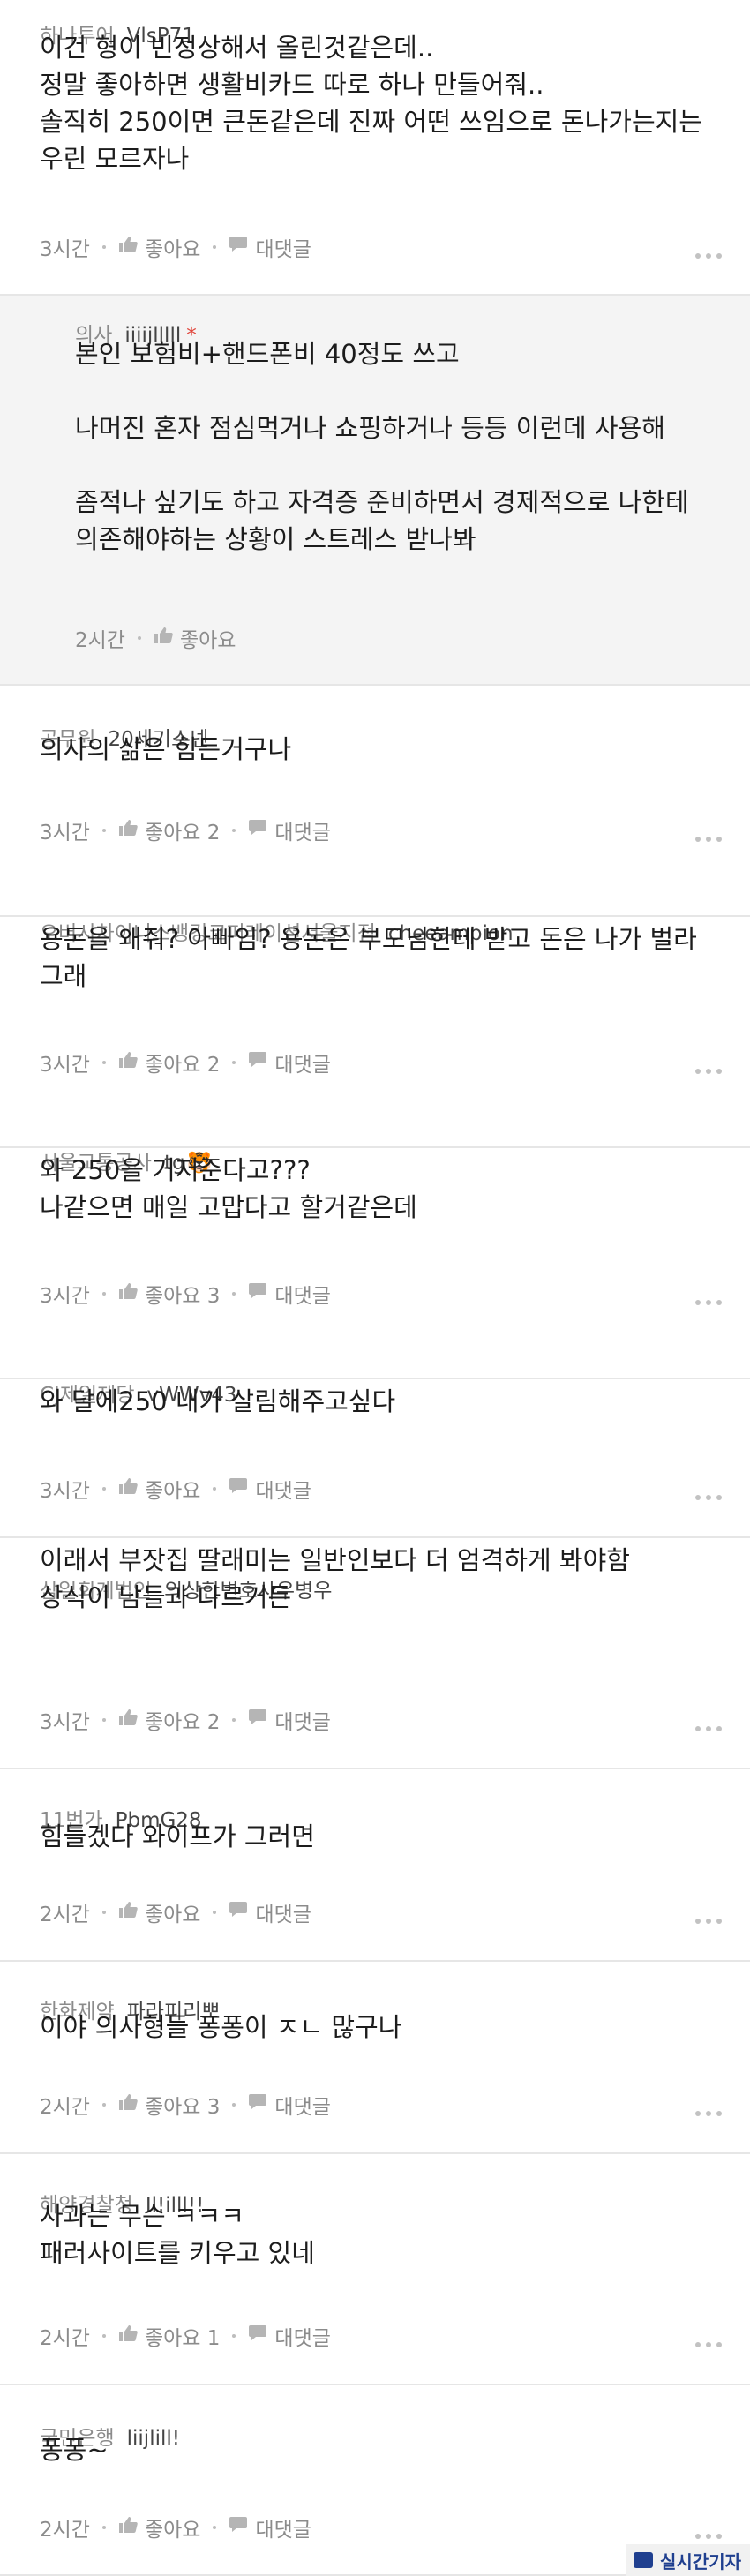  Describe the element at coordinates (292, 85) in the screenshot. I see `comment-line: 정말 좋아하면 생활비카드 따로 하나 만들어줘..` at that location.